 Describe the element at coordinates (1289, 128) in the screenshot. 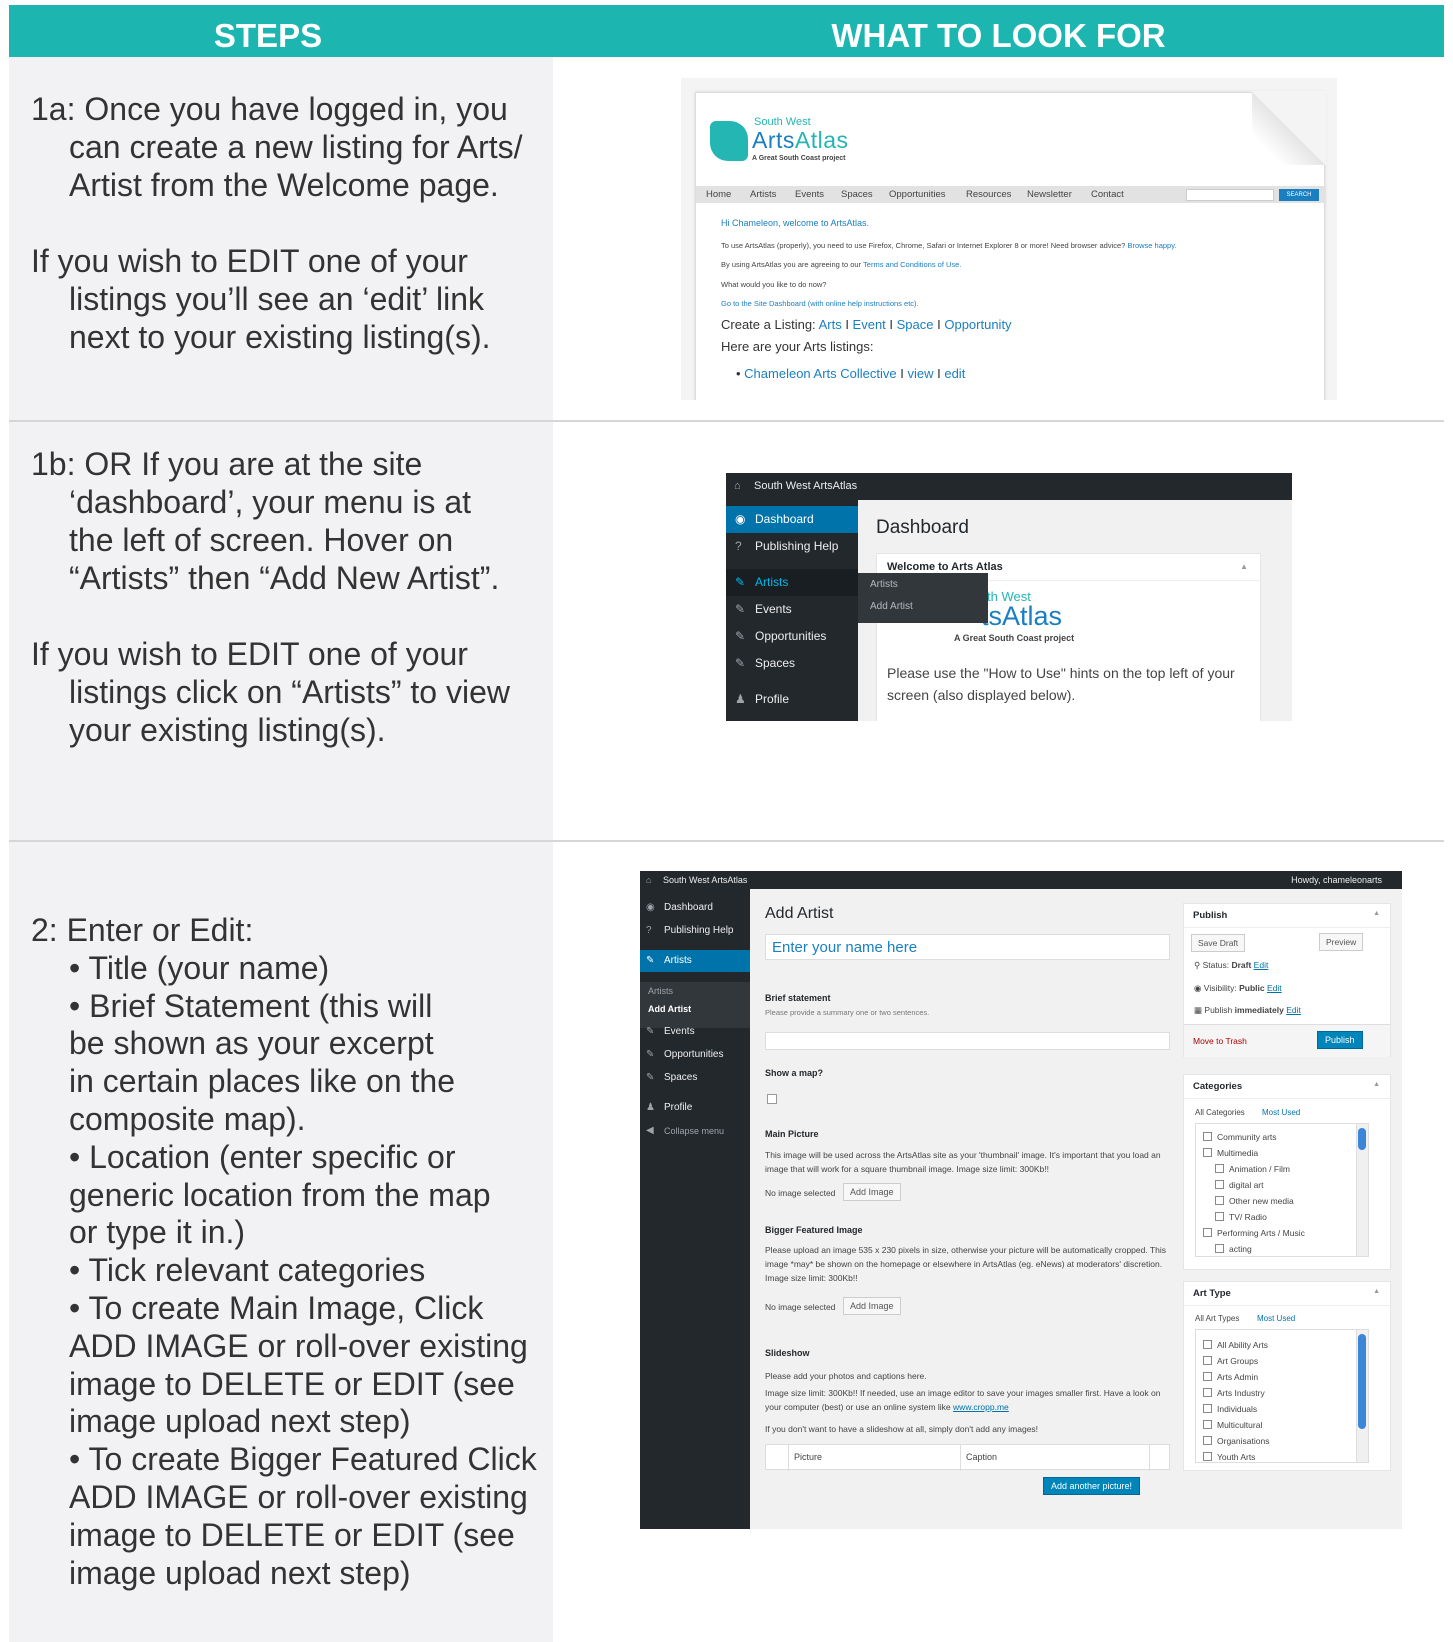

I see `page-curl` at that location.